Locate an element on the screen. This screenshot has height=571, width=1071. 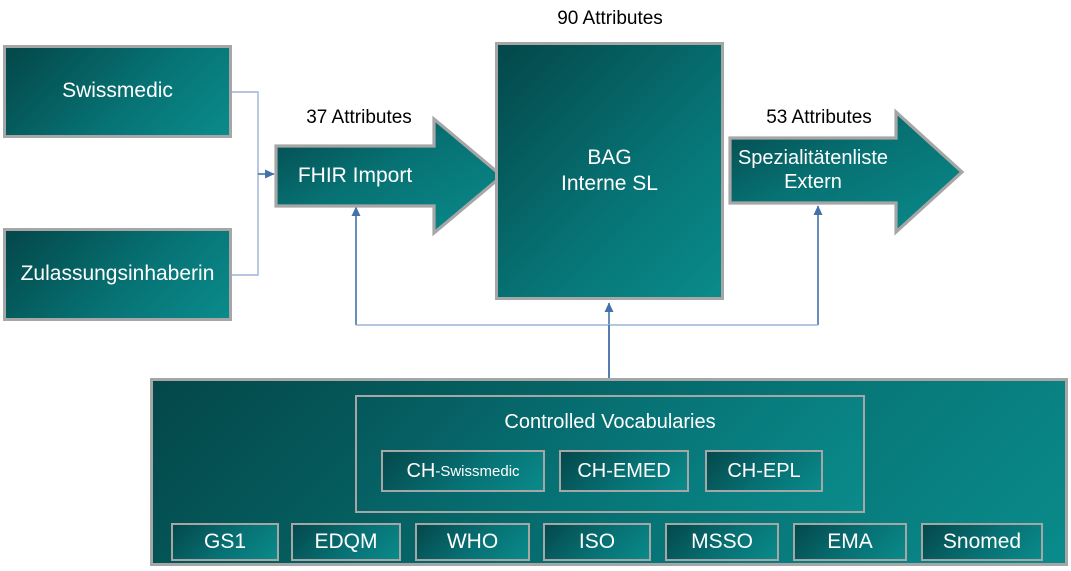
standard-chip-msso: MSSO is located at coordinates (722, 542).